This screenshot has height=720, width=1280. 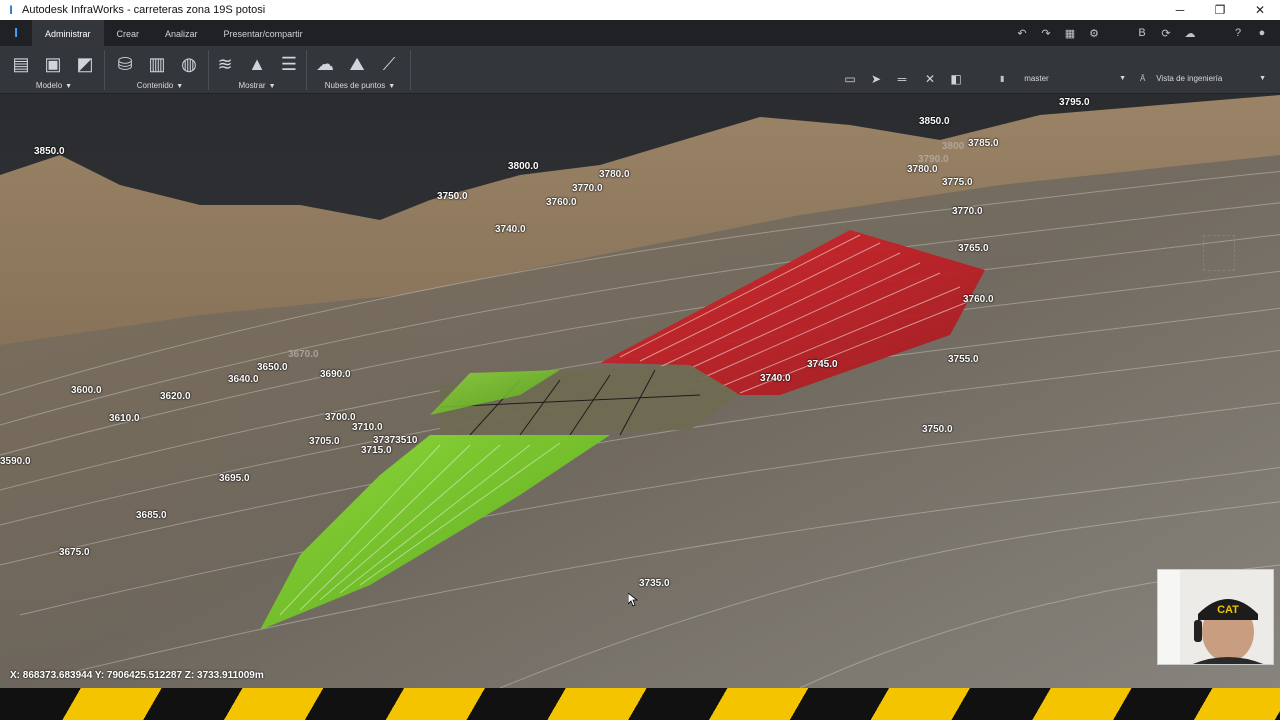 What do you see at coordinates (243, 379) in the screenshot?
I see `elevation-label: 3640.0` at bounding box center [243, 379].